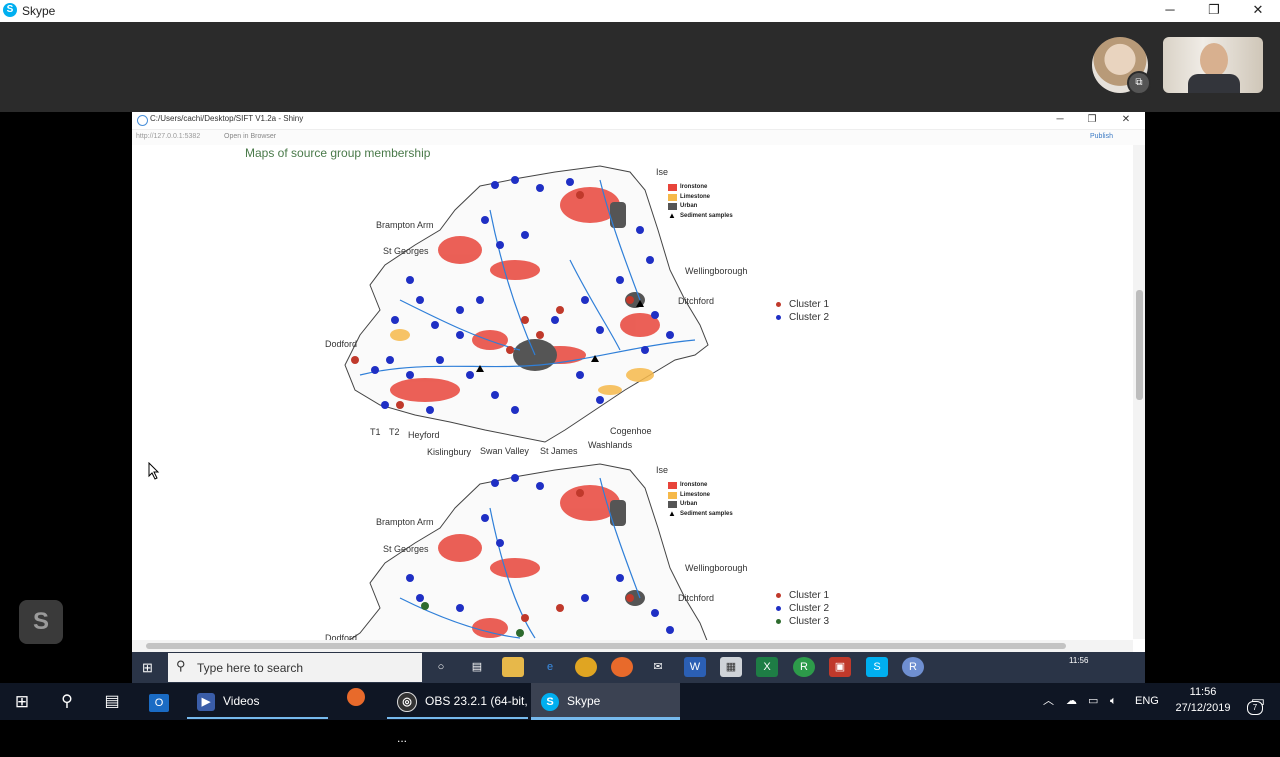  I want to click on place2-ditchford: Ditchford, so click(696, 598).